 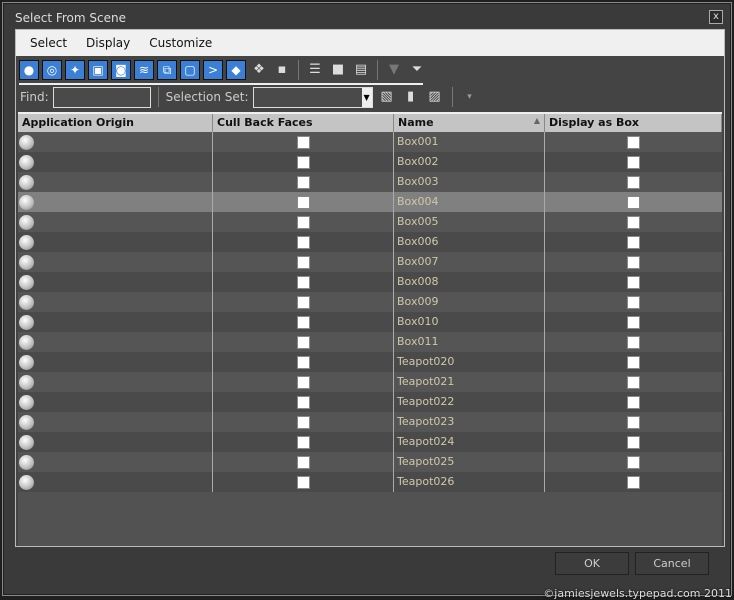 I want to click on filter-options-icon: ⏷, so click(x=417, y=70).